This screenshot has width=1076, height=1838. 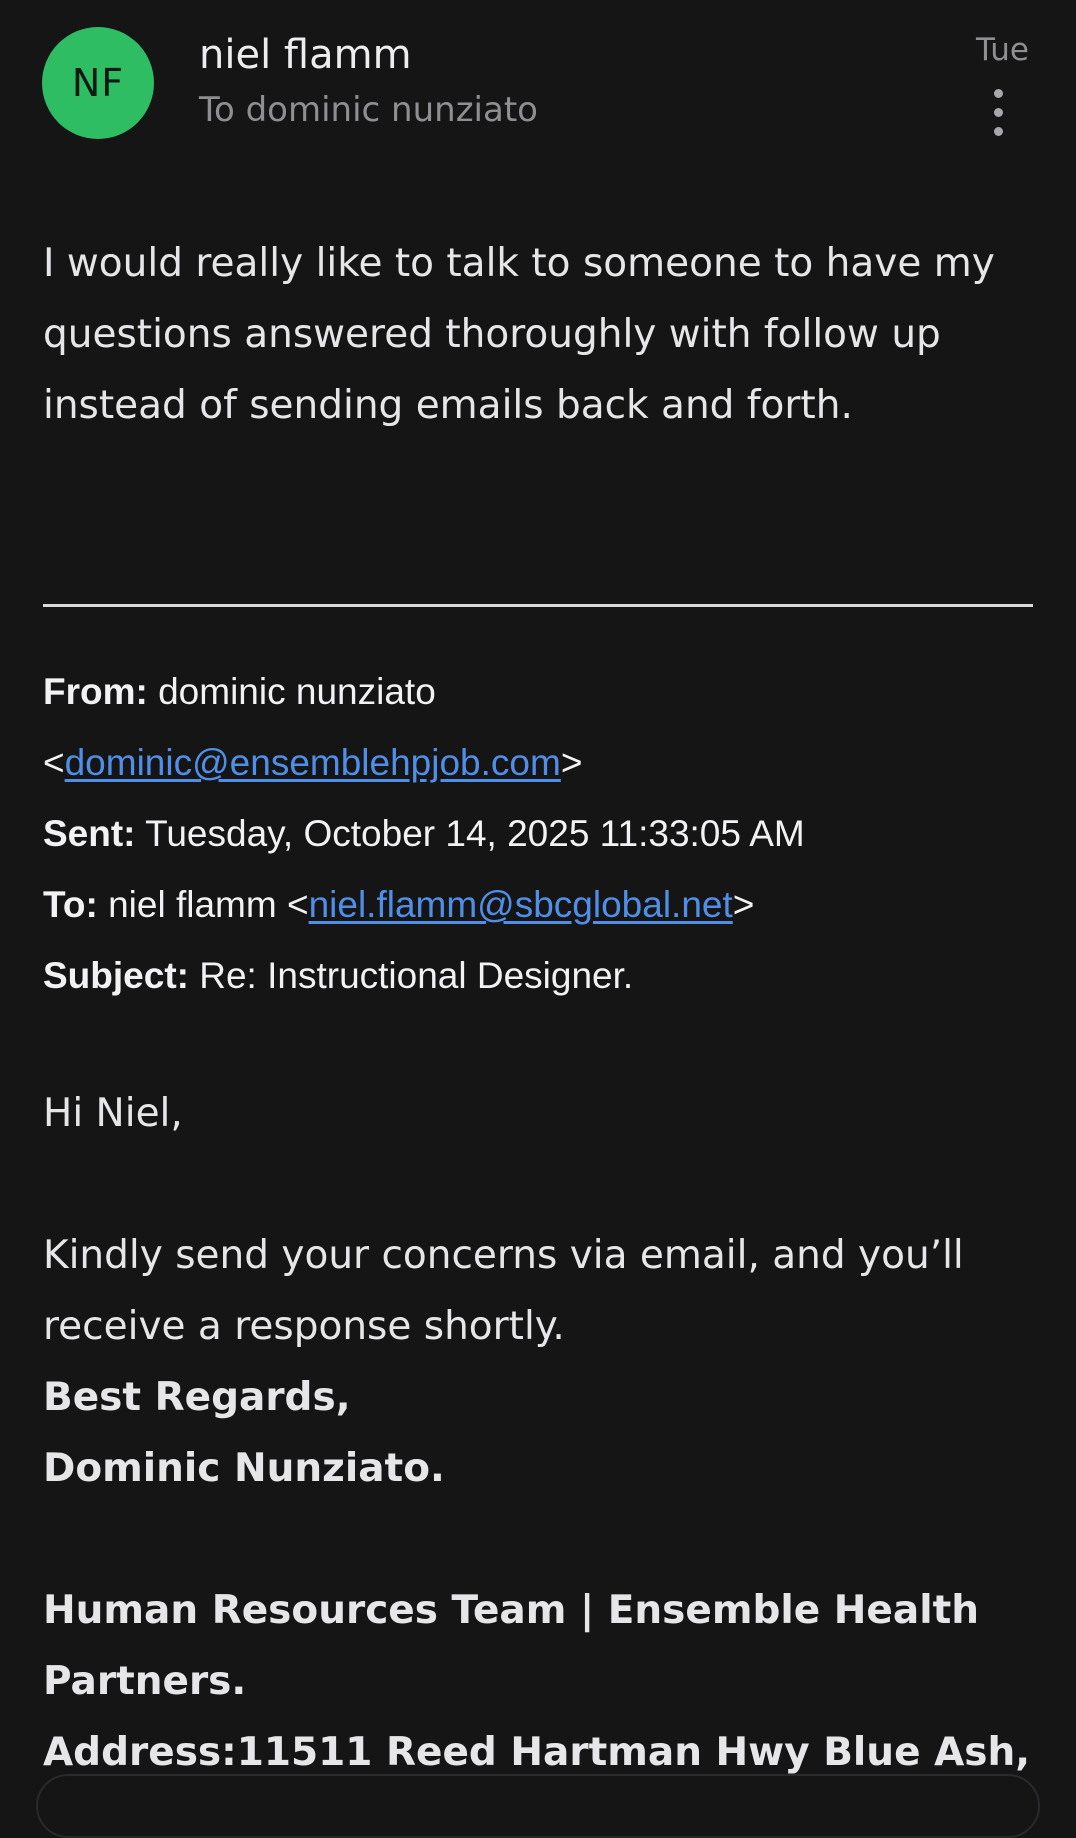 I want to click on sender-avatar: NF, so click(x=98, y=83).